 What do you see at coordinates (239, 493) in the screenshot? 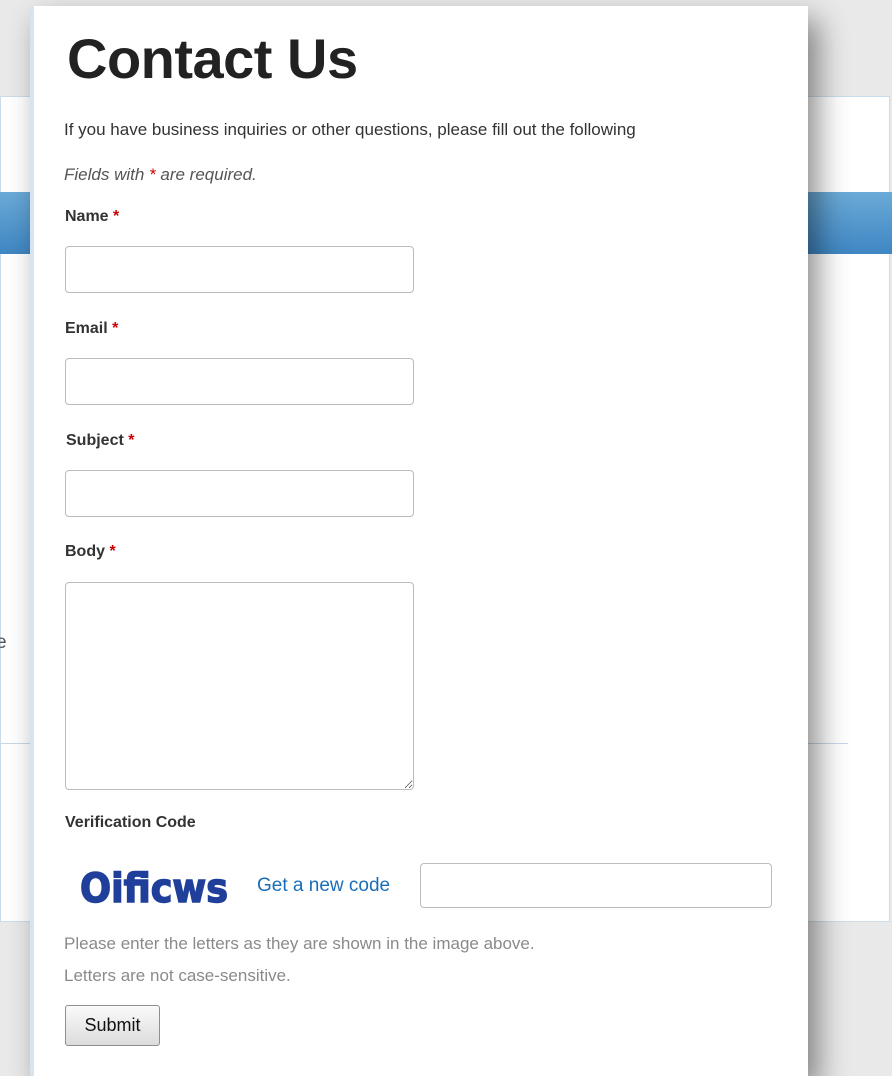
I see `subject-input` at bounding box center [239, 493].